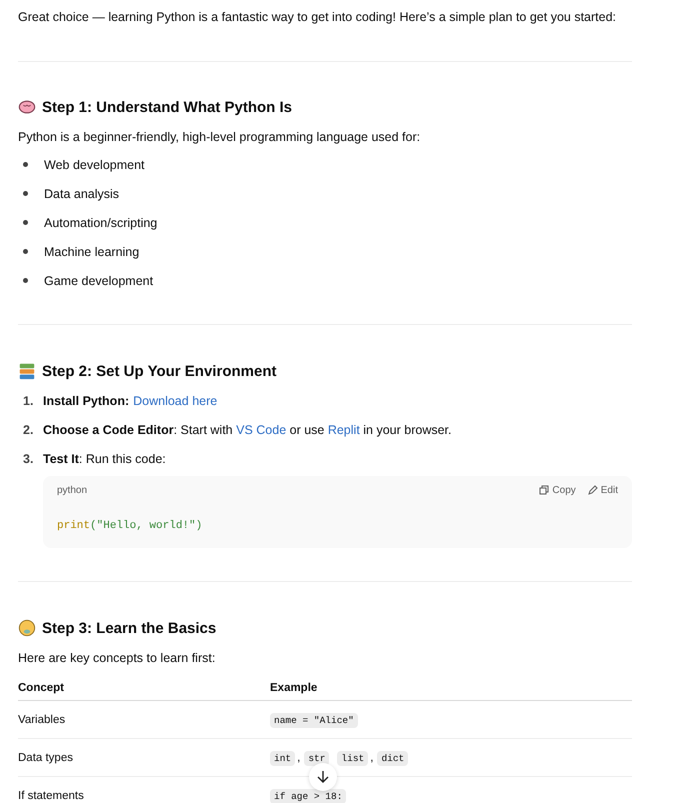 This screenshot has width=691, height=803. I want to click on link: Replit, so click(344, 430).